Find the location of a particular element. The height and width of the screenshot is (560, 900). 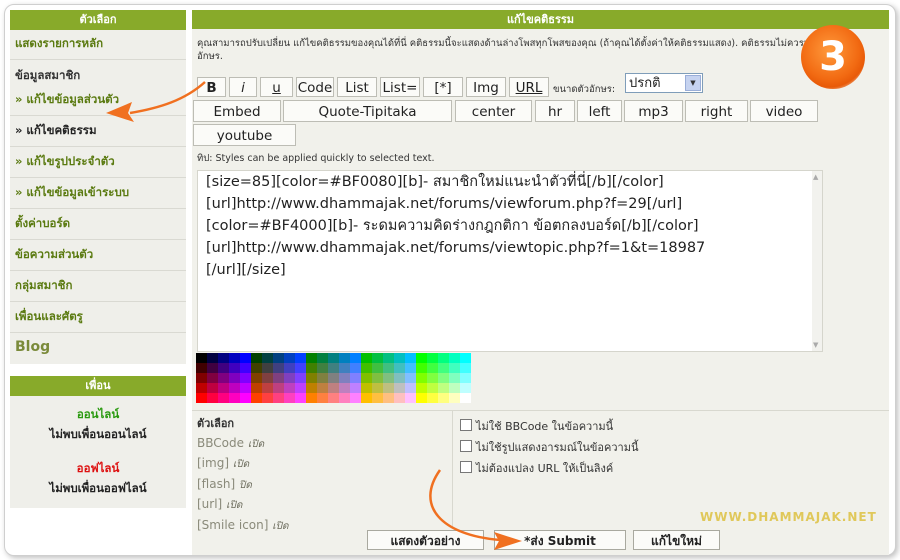

hr-button: hr is located at coordinates (555, 111).